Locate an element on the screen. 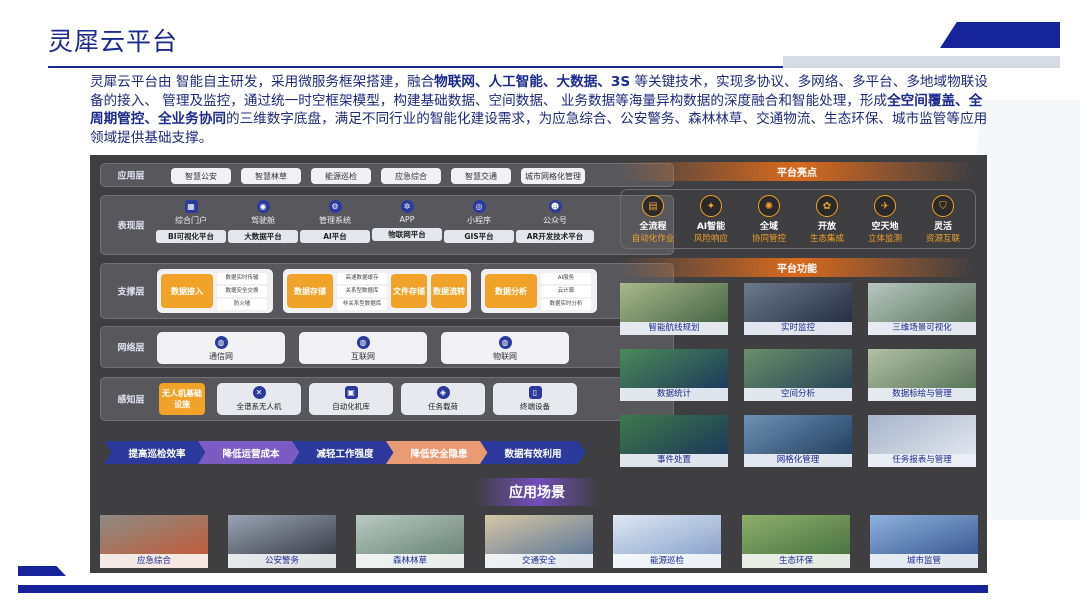 The height and width of the screenshot is (608, 1080). support-sub-item: 数据实时传输 is located at coordinates (242, 278).